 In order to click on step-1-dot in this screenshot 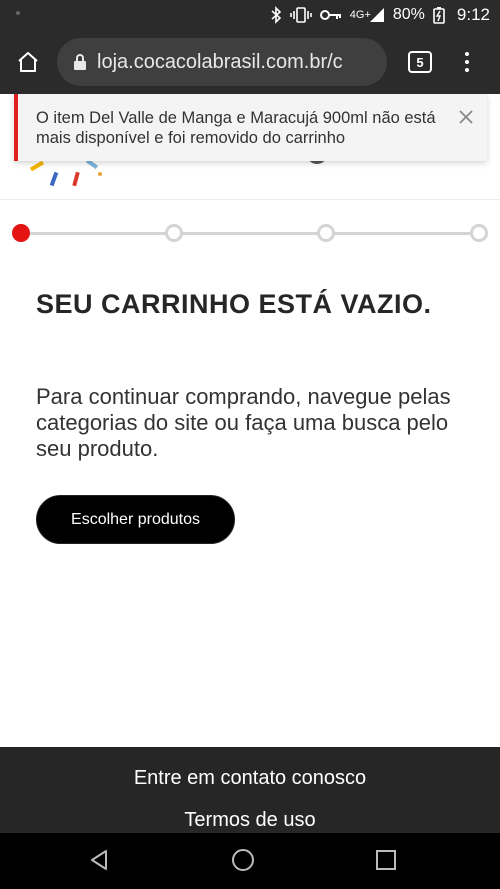, I will do `click(21, 233)`.